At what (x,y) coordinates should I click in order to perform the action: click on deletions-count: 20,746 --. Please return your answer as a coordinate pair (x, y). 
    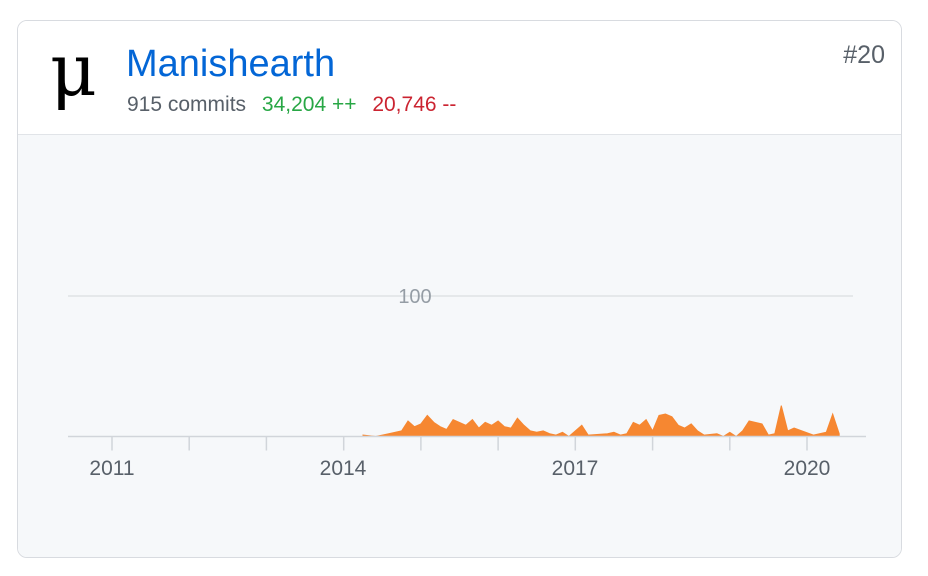
    Looking at the image, I should click on (414, 104).